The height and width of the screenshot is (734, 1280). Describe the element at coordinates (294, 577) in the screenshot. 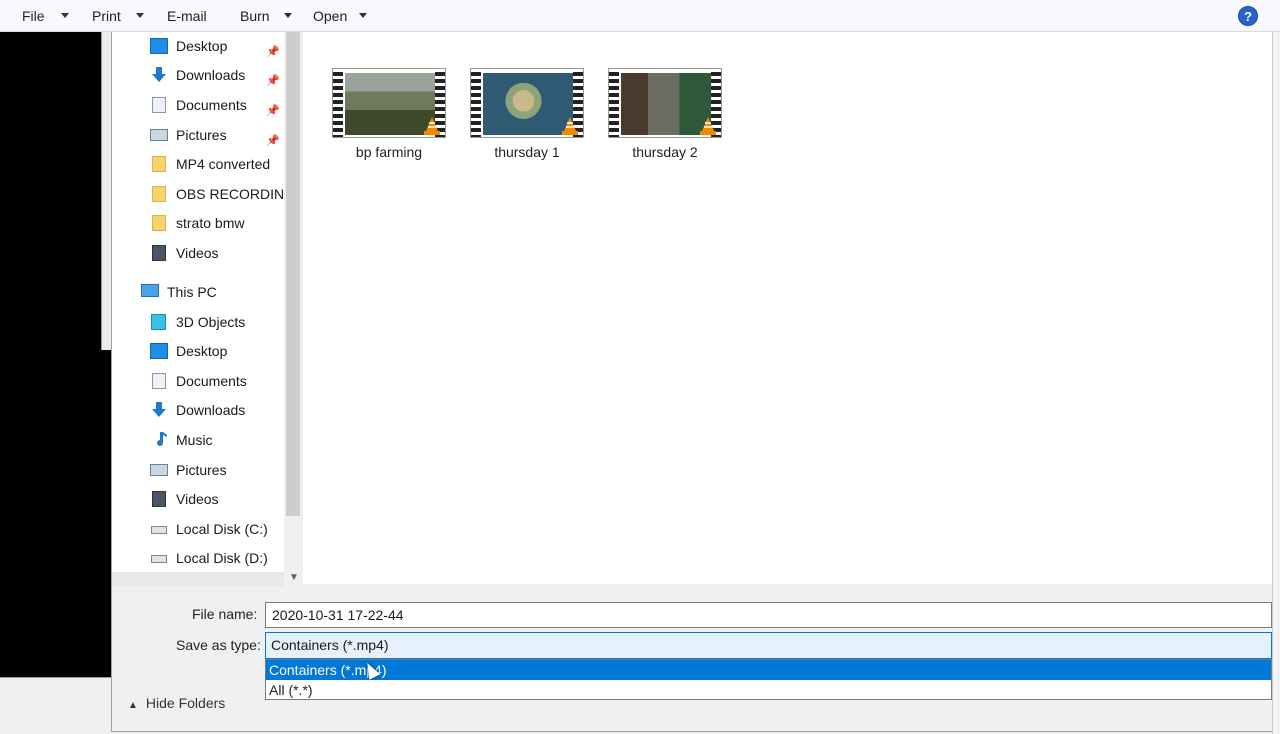

I see `scroll-down-chevron-icon: ▼` at that location.